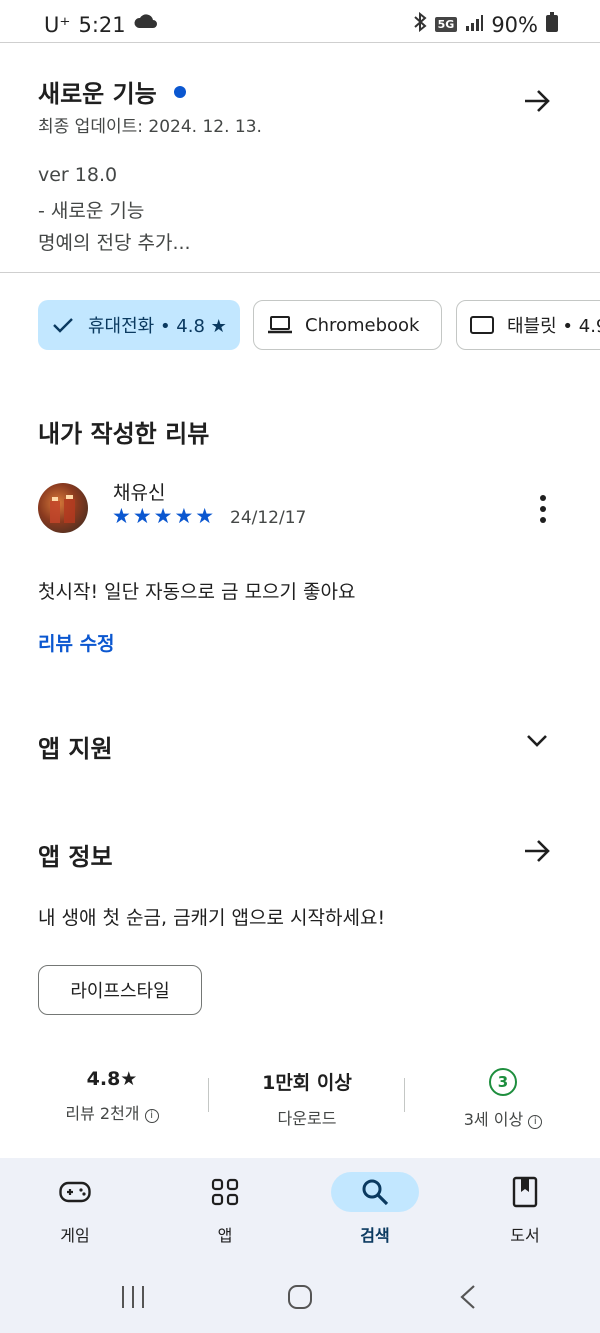 The image size is (600, 1333). I want to click on chip-tablet: 태블릿 • 4.9, so click(528, 325).